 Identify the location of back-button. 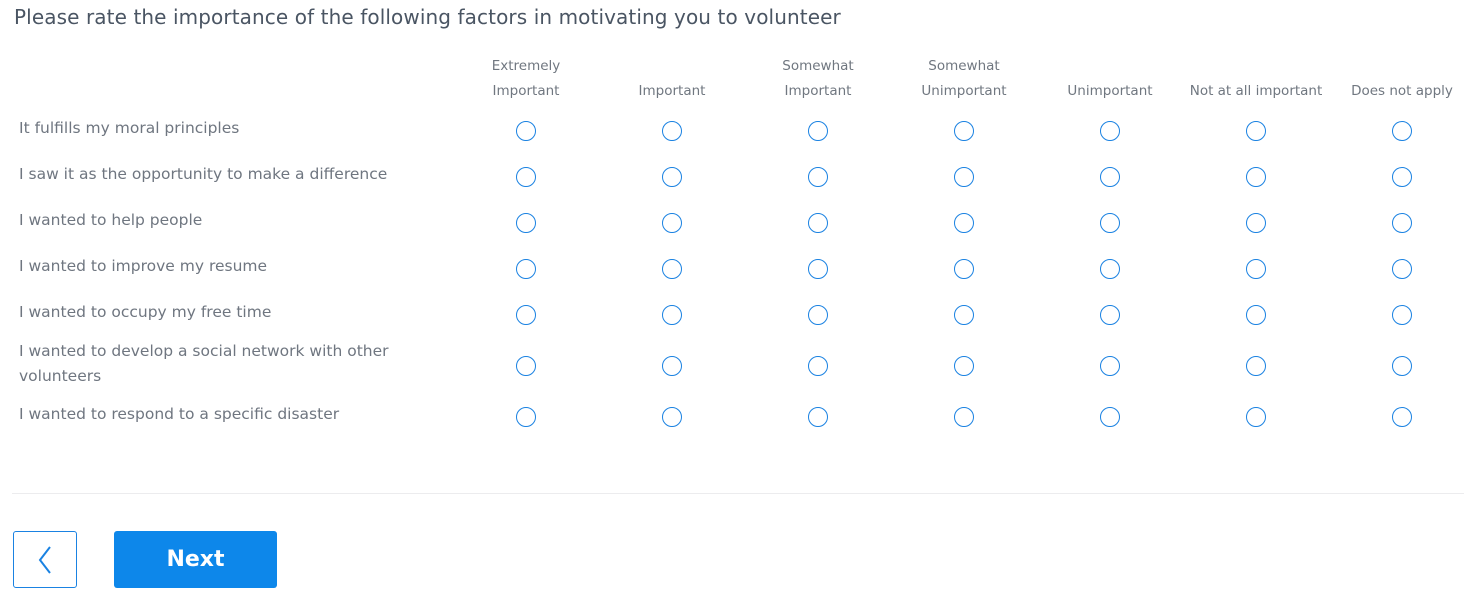
(45, 559).